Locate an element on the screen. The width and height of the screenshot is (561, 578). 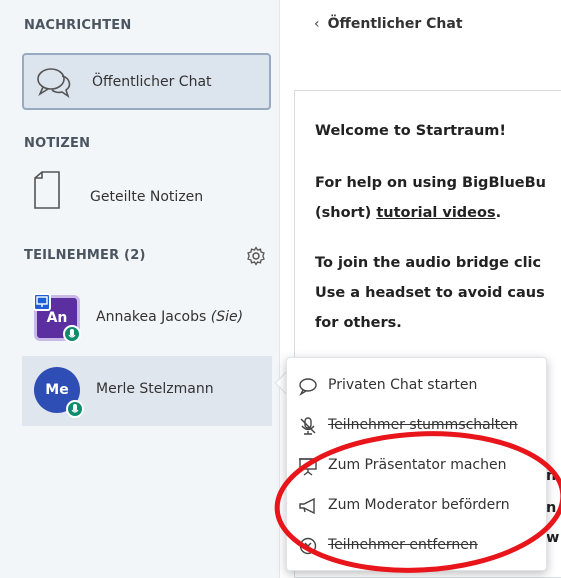
messages-section-title: NACHRICHTEN is located at coordinates (78, 25).